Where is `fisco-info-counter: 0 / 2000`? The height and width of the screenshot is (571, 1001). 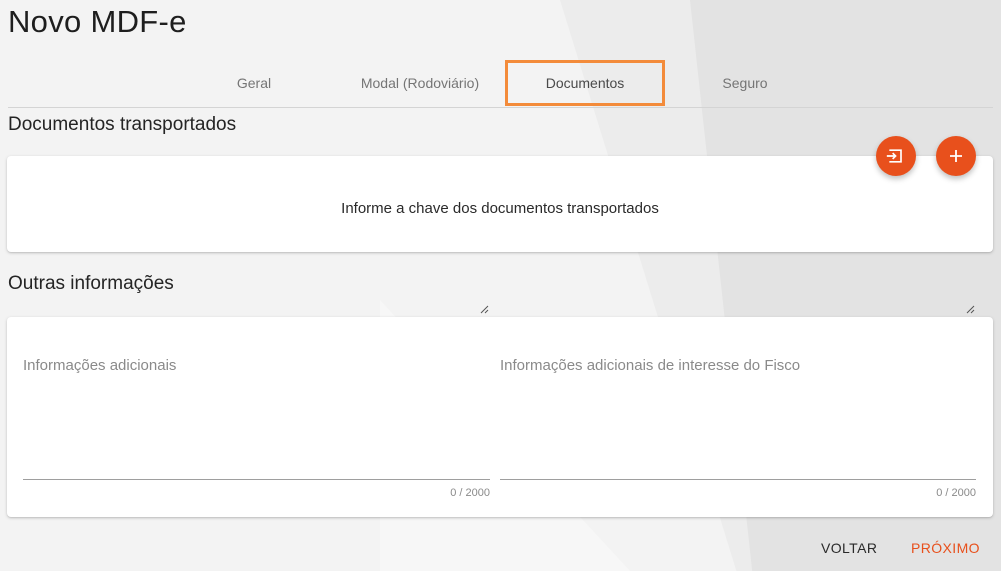 fisco-info-counter: 0 / 2000 is located at coordinates (956, 493).